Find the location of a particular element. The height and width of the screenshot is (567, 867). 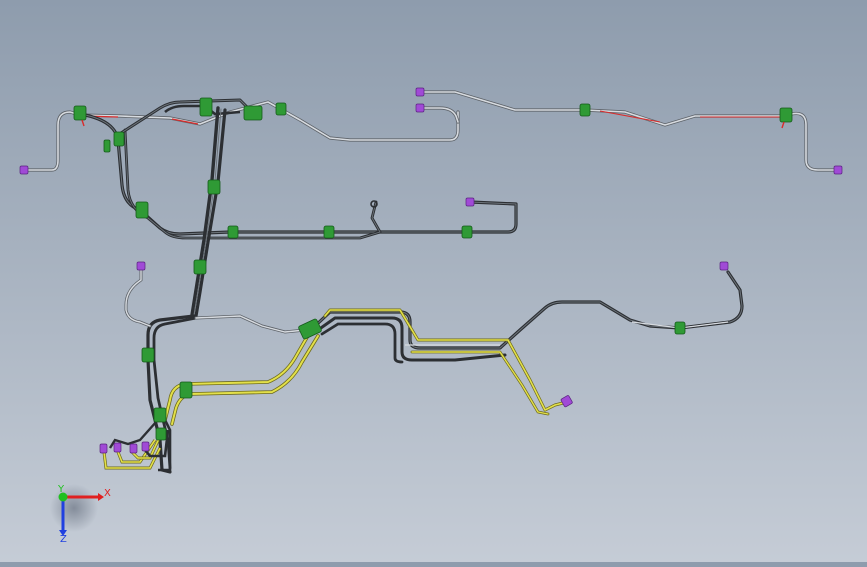

x-axis-label: X is located at coordinates (107, 493).